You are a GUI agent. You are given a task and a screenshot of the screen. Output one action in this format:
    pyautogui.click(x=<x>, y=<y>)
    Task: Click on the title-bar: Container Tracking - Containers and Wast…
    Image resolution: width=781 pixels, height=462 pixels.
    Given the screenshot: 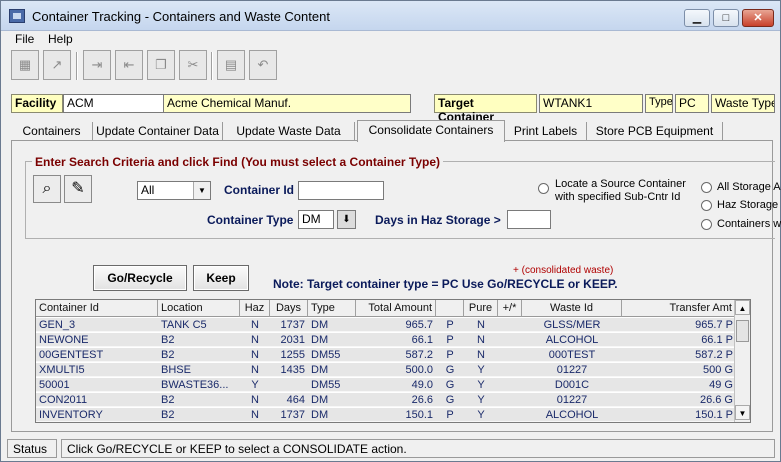 What is the action you would take?
    pyautogui.click(x=390, y=16)
    